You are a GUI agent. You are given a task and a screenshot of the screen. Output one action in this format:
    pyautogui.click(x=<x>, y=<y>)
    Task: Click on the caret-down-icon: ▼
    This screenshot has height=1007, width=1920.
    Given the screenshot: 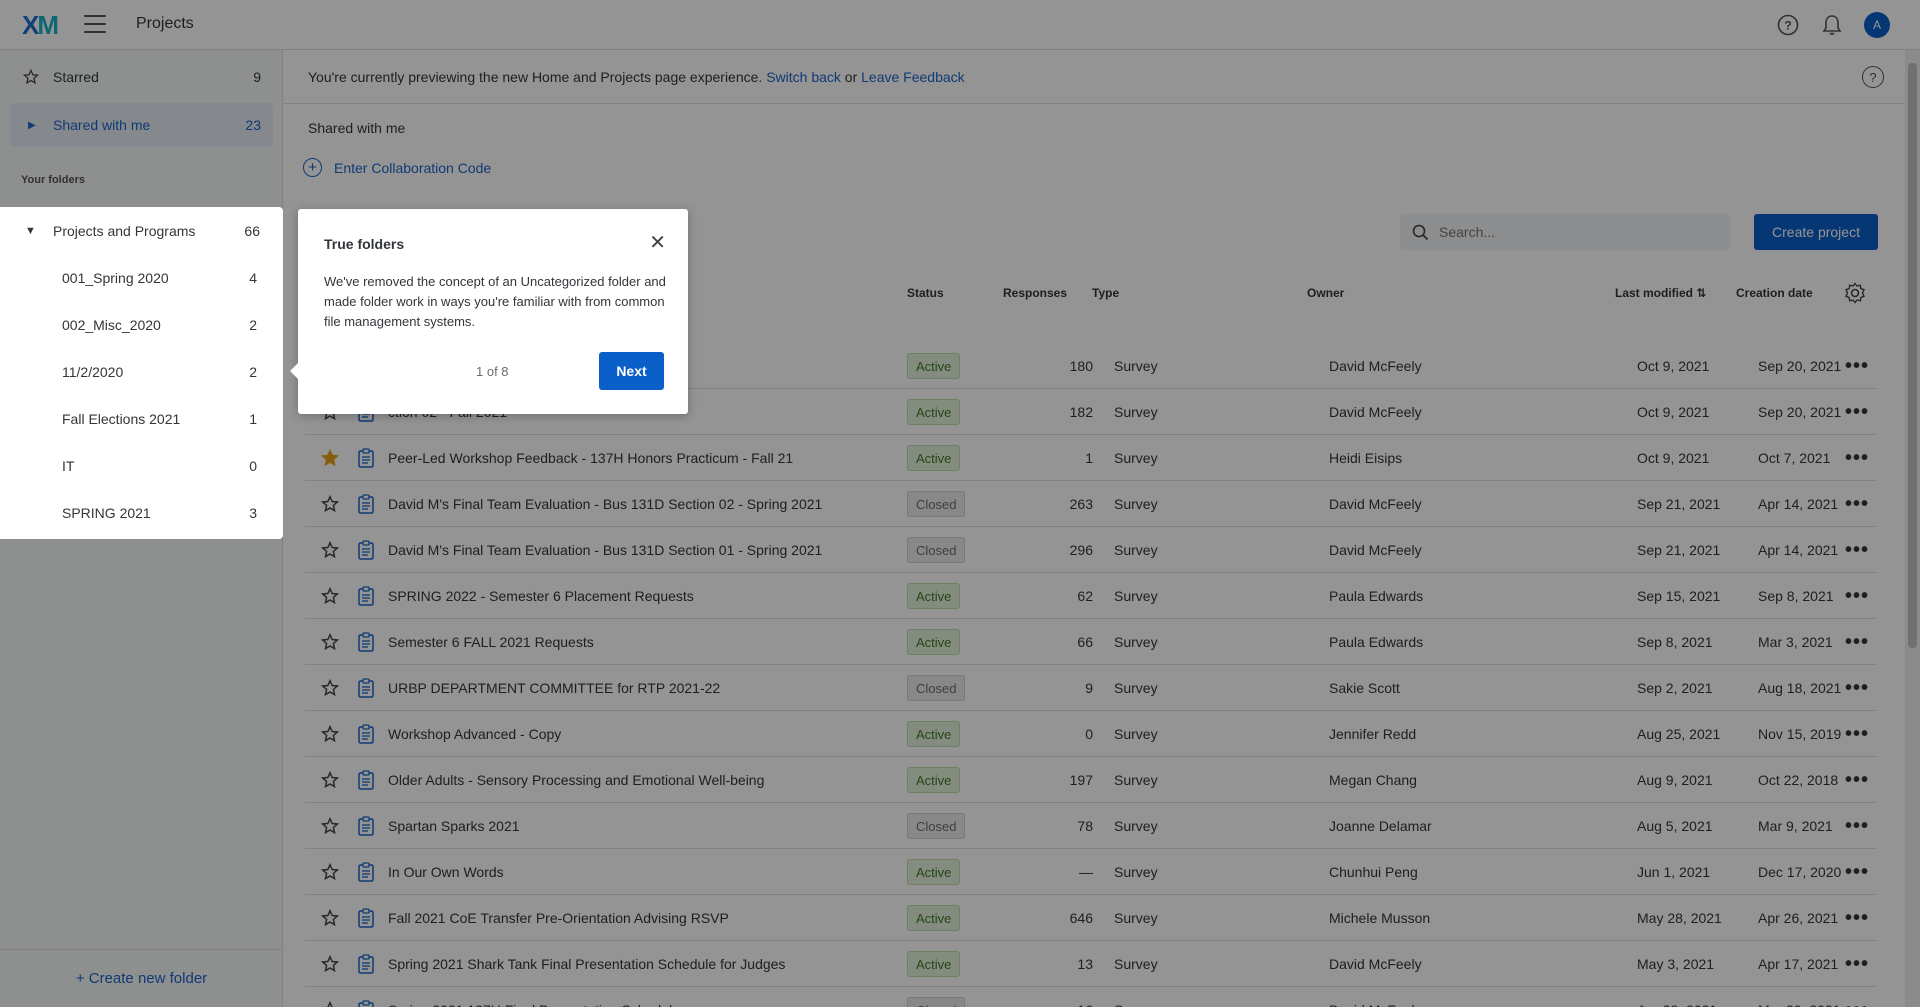 What is the action you would take?
    pyautogui.click(x=30, y=230)
    